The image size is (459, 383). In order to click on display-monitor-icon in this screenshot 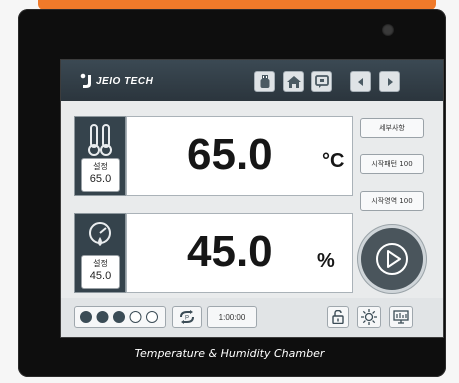, I will do `click(401, 317)`.